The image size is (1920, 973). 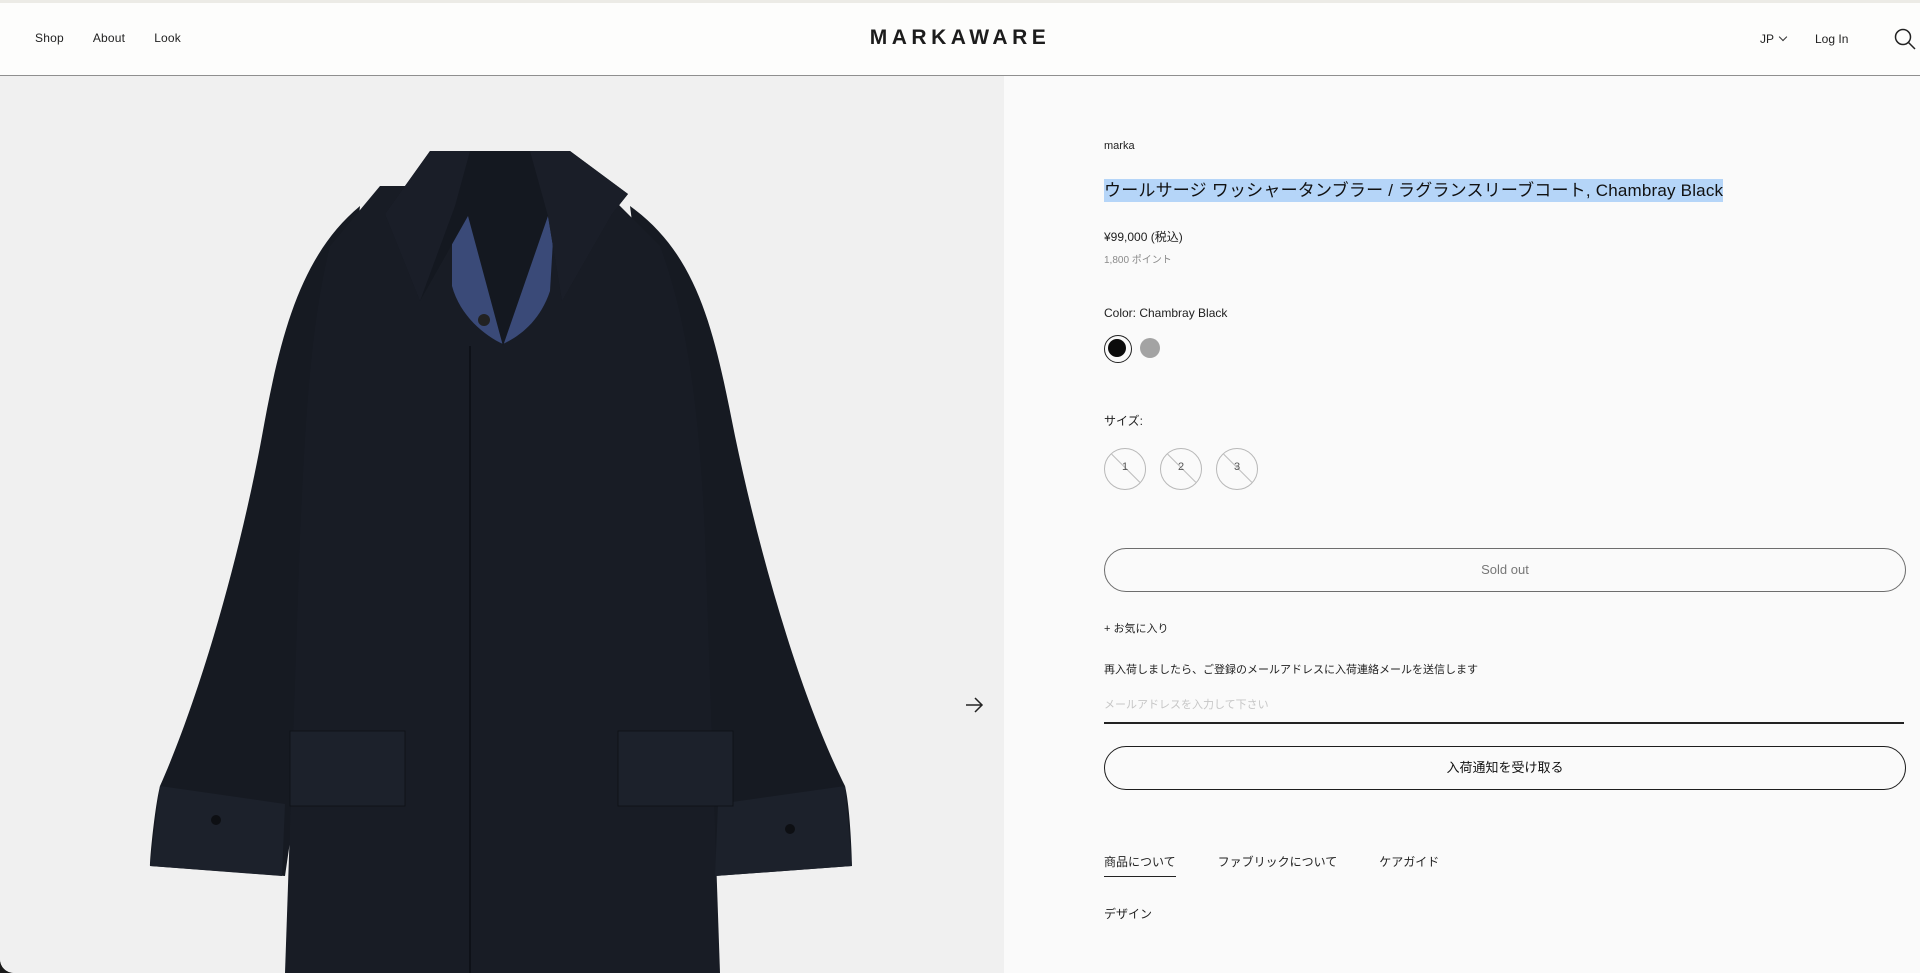 I want to click on size-option-label: 2, so click(x=1181, y=467).